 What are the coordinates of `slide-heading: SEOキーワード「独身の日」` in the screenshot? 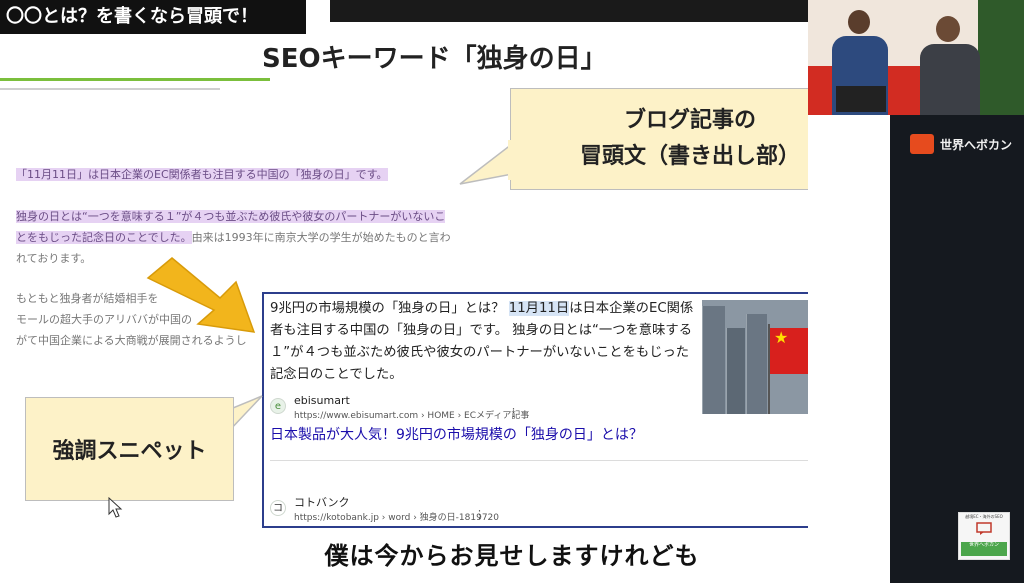 It's located at (434, 59).